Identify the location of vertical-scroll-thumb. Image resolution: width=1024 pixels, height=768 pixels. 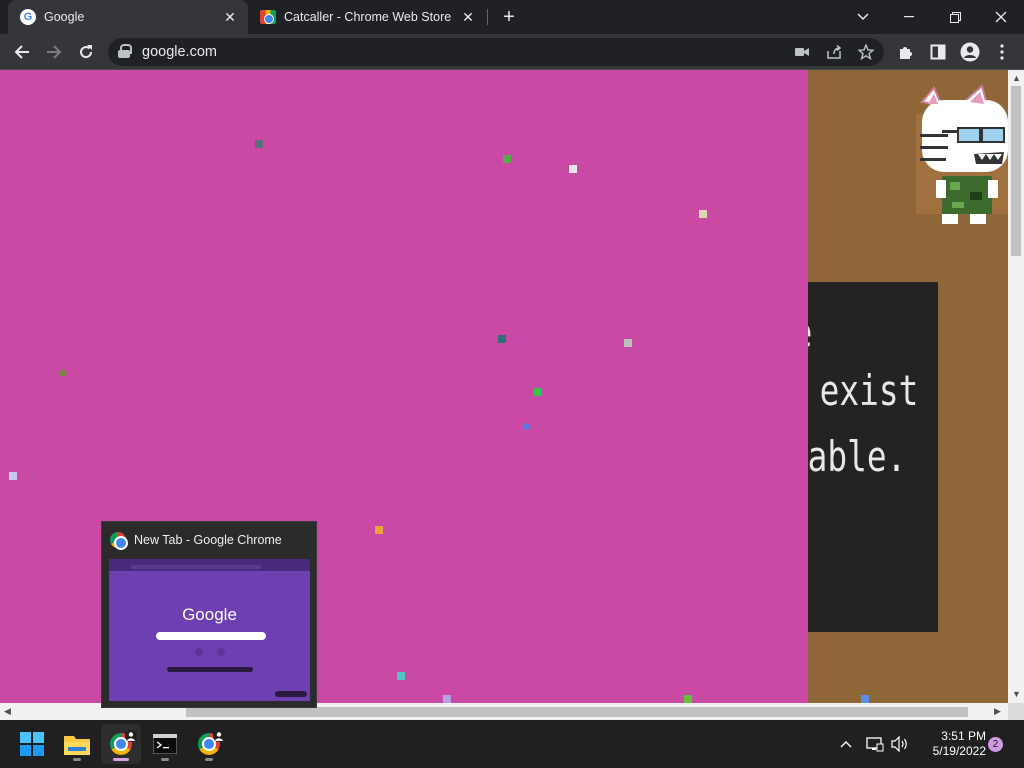
(1016, 171).